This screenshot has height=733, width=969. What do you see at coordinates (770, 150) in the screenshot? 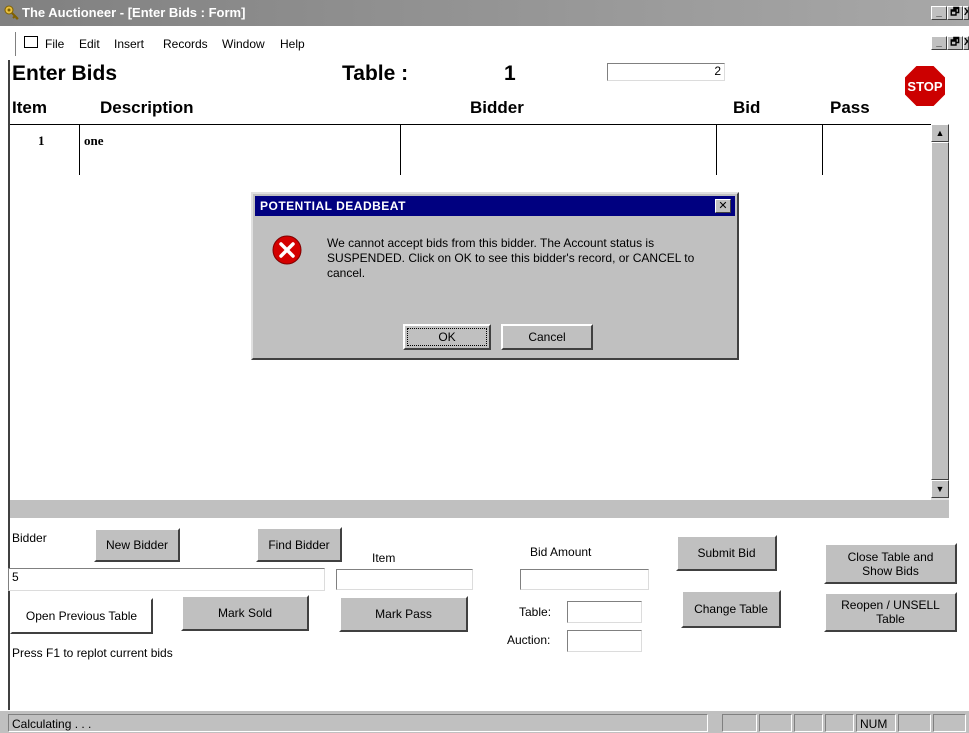
I see `grid-cell-bid` at bounding box center [770, 150].